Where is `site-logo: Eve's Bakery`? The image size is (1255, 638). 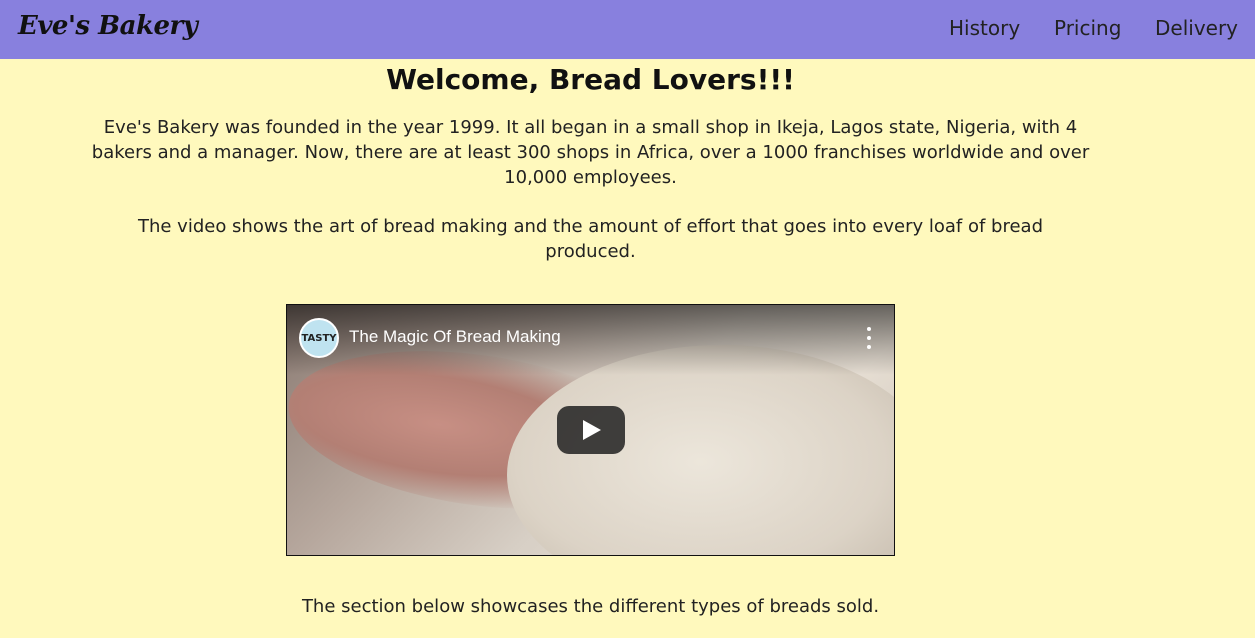 site-logo: Eve's Bakery is located at coordinates (108, 26).